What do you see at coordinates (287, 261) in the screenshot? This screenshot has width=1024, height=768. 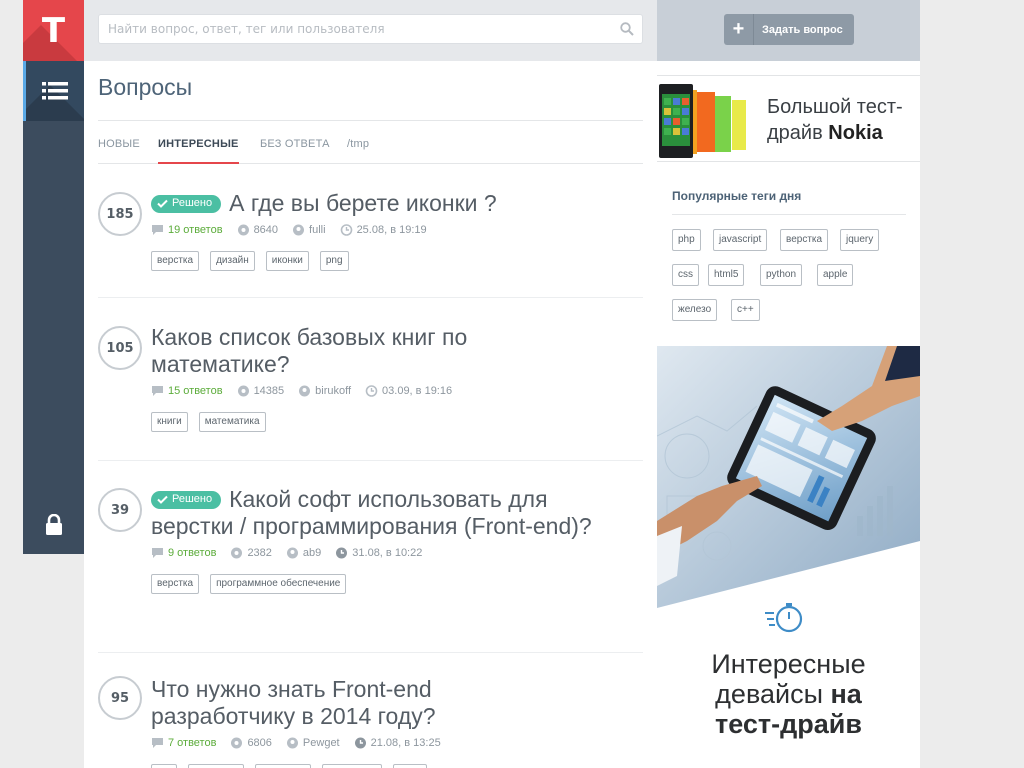 I see `tag: иконки` at bounding box center [287, 261].